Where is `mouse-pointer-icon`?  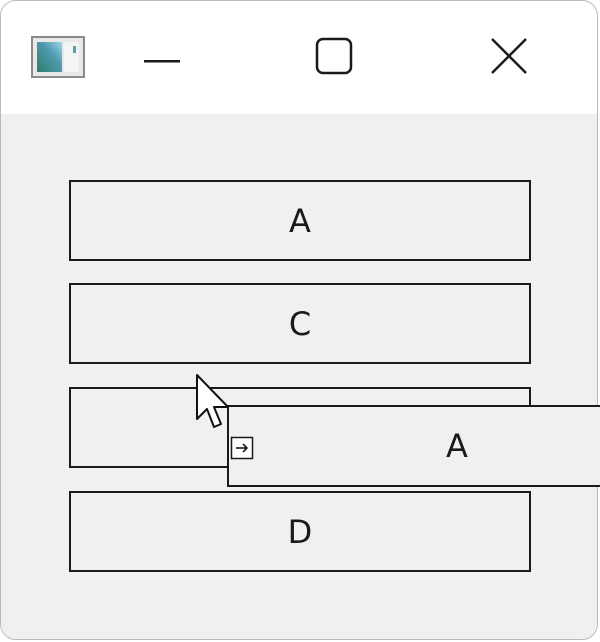 mouse-pointer-icon is located at coordinates (213, 402).